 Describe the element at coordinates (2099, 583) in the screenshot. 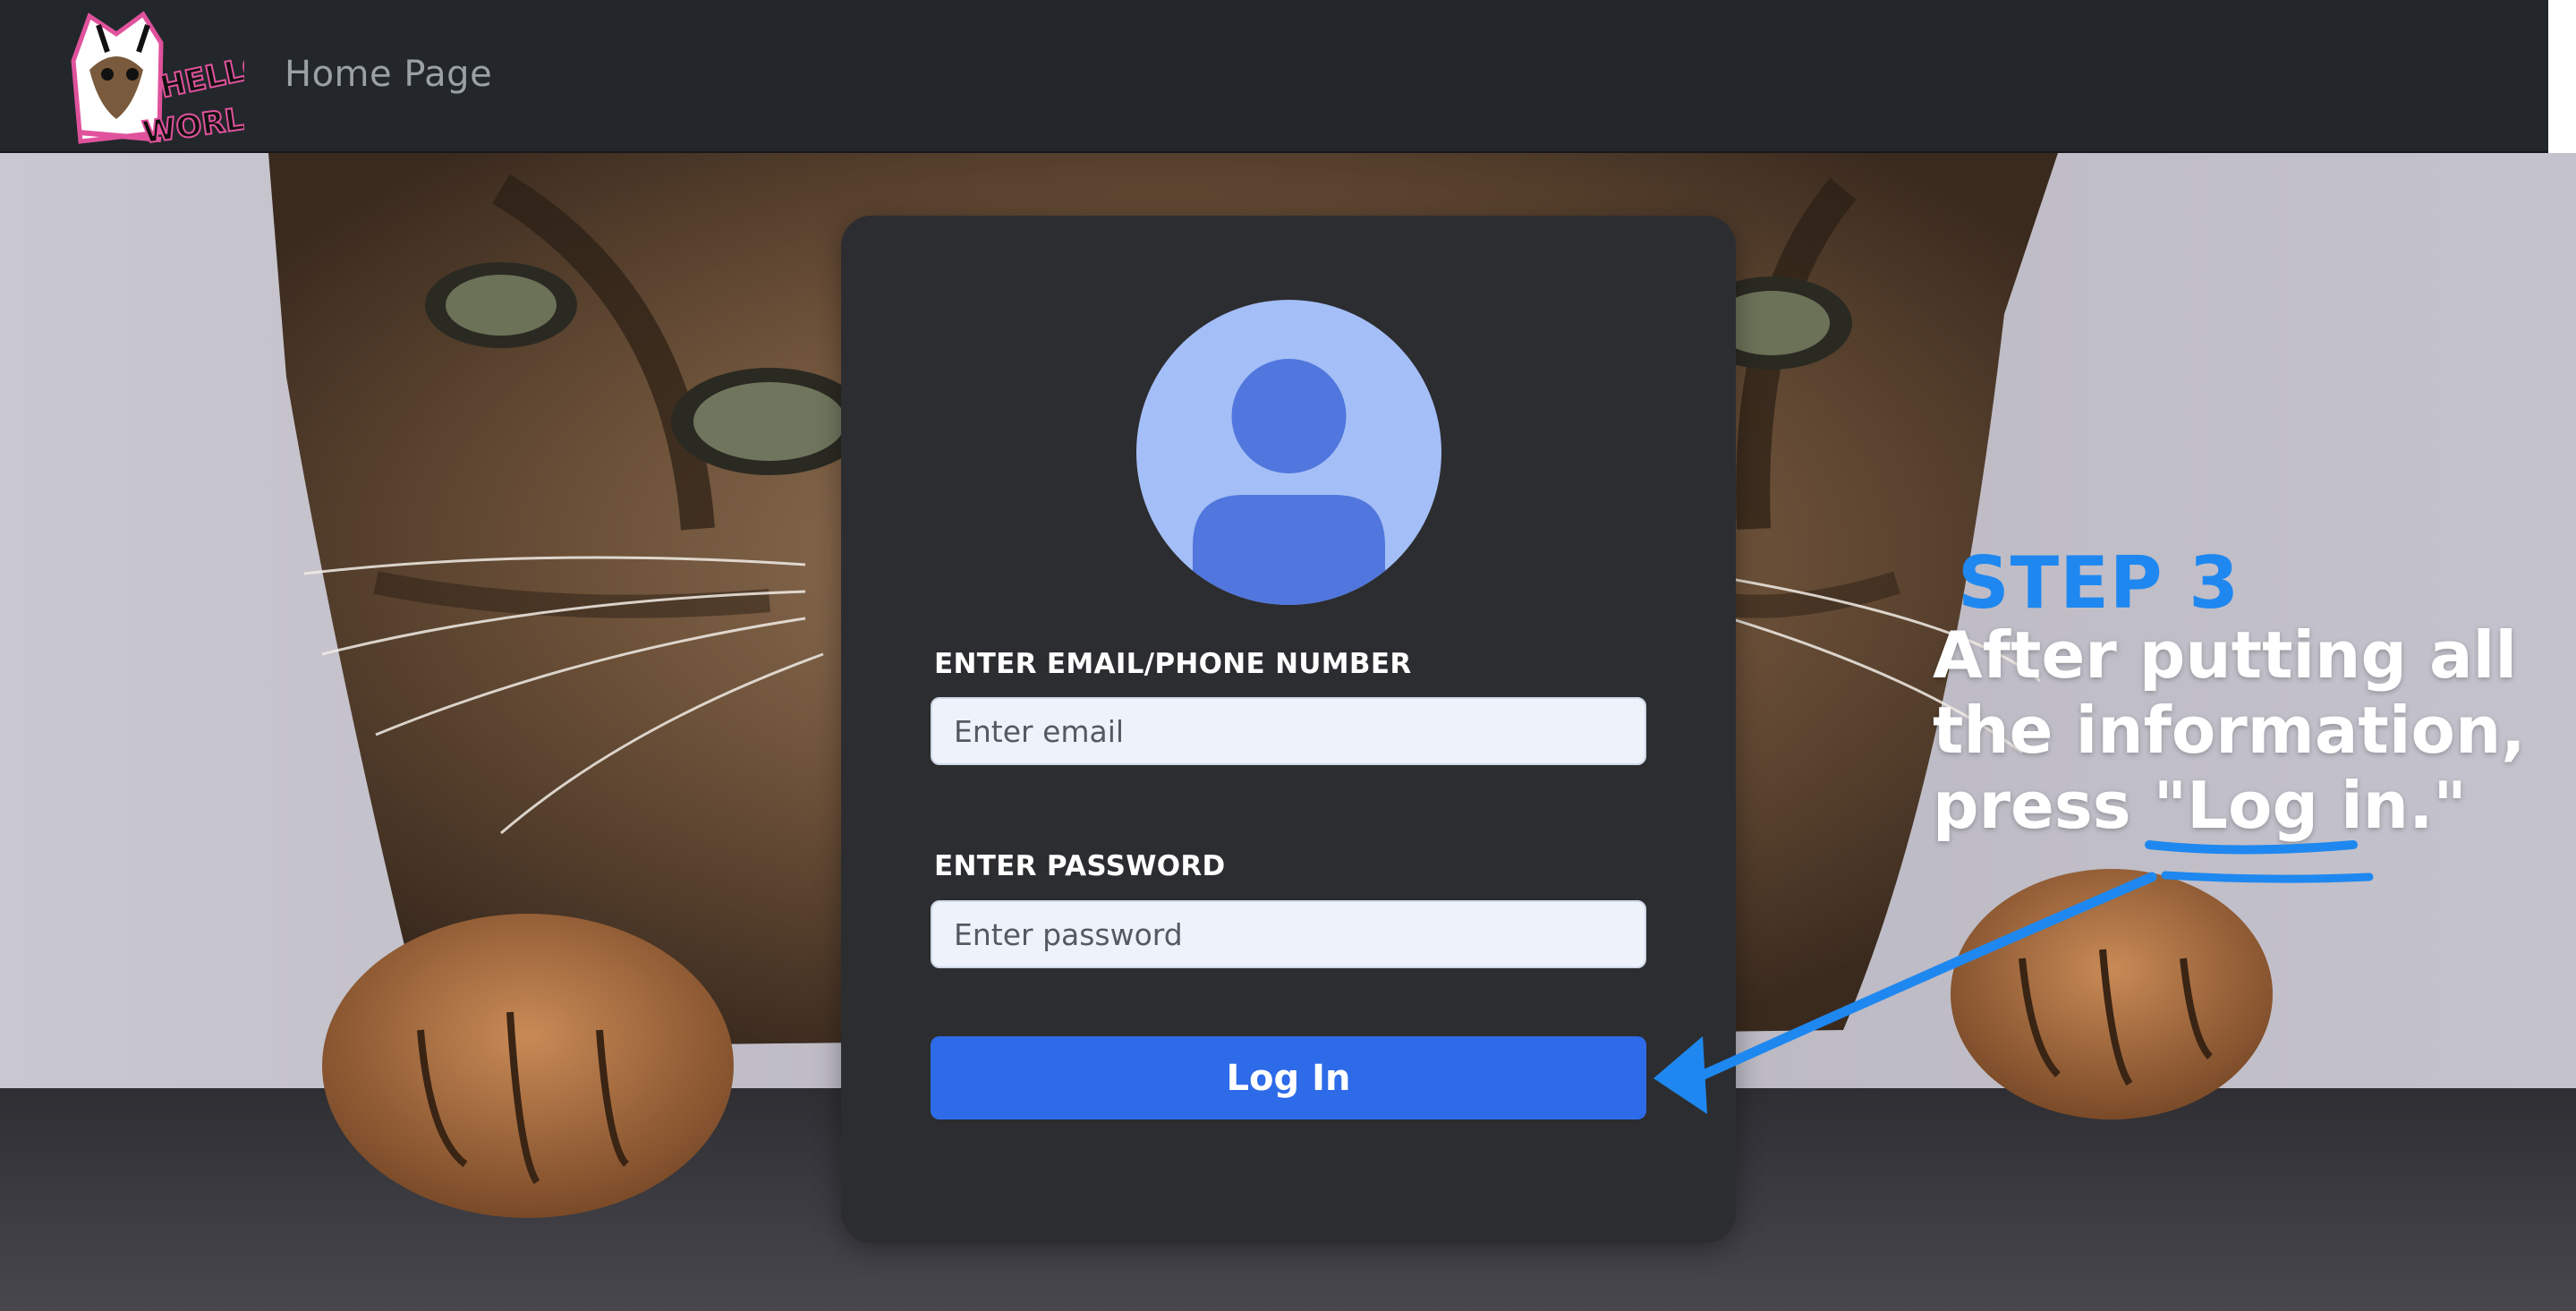

I see `step-title: STEP 3` at that location.